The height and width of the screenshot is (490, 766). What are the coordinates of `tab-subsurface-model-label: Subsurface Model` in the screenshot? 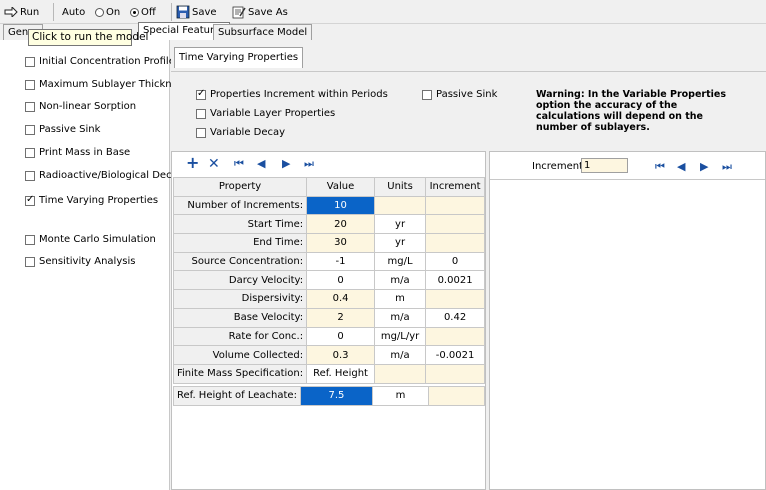 It's located at (263, 32).